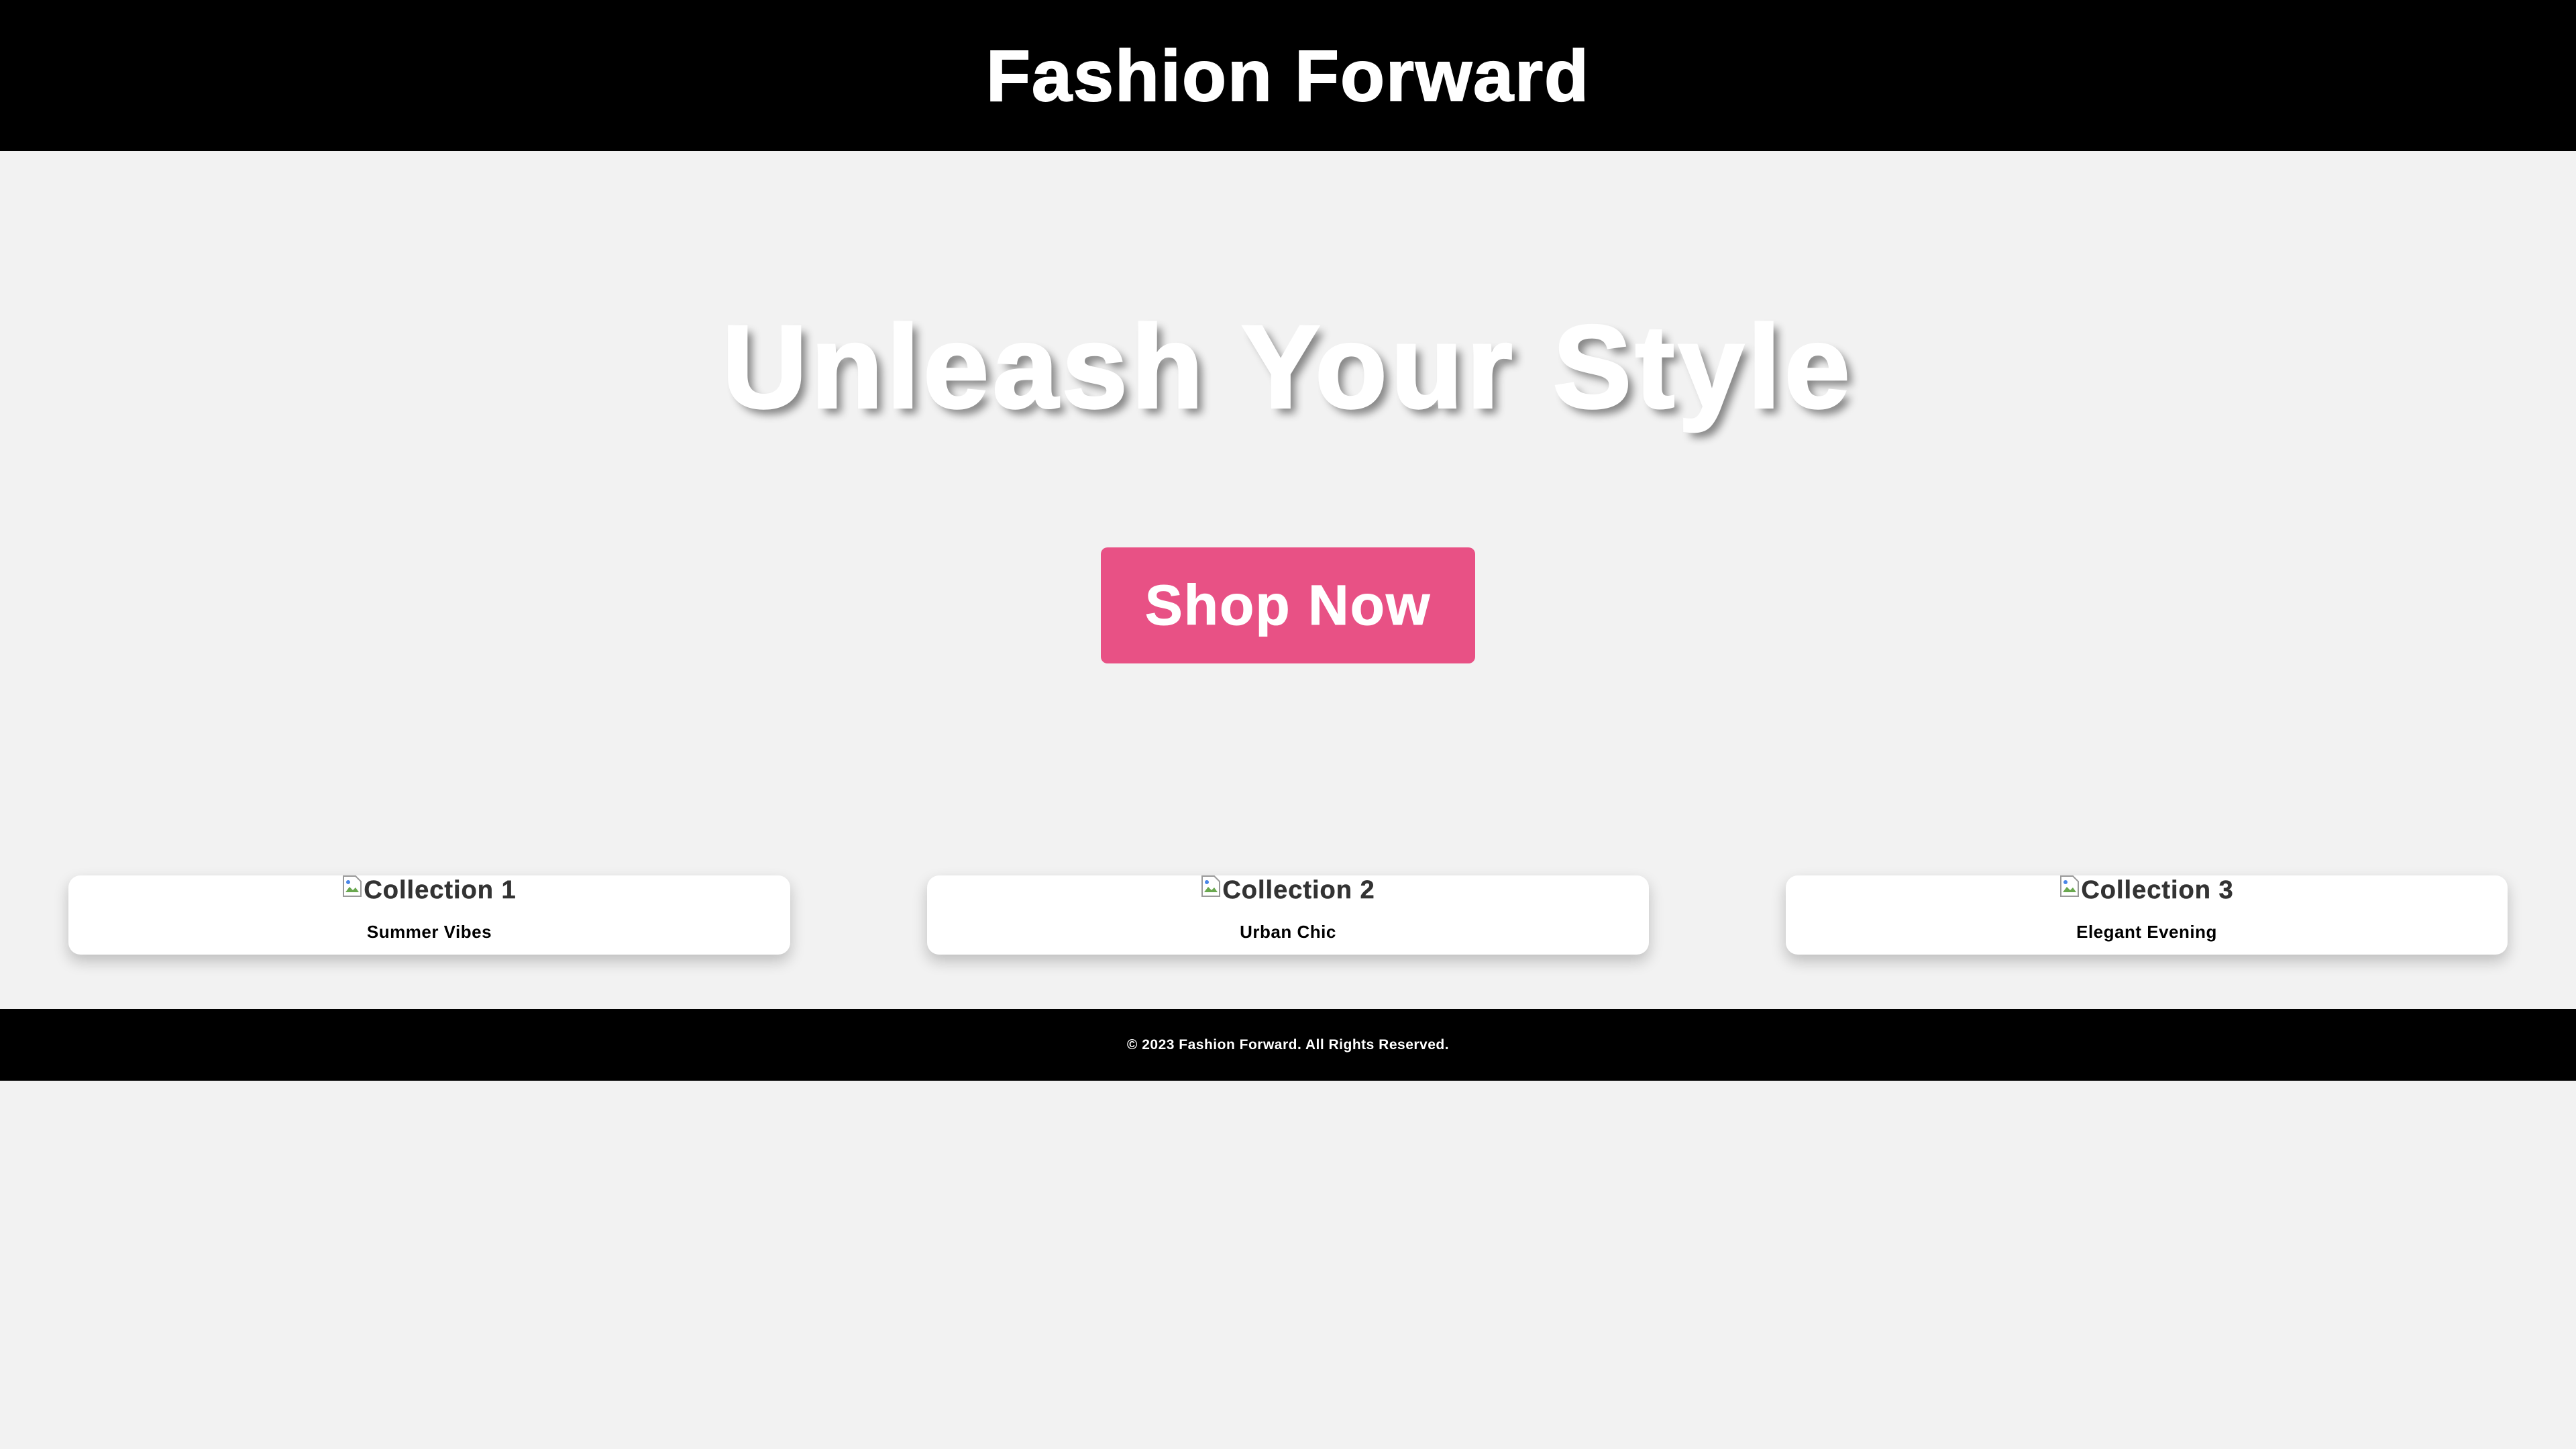 Image resolution: width=2576 pixels, height=1449 pixels. I want to click on collection-image-alt: Collection 2, so click(1298, 890).